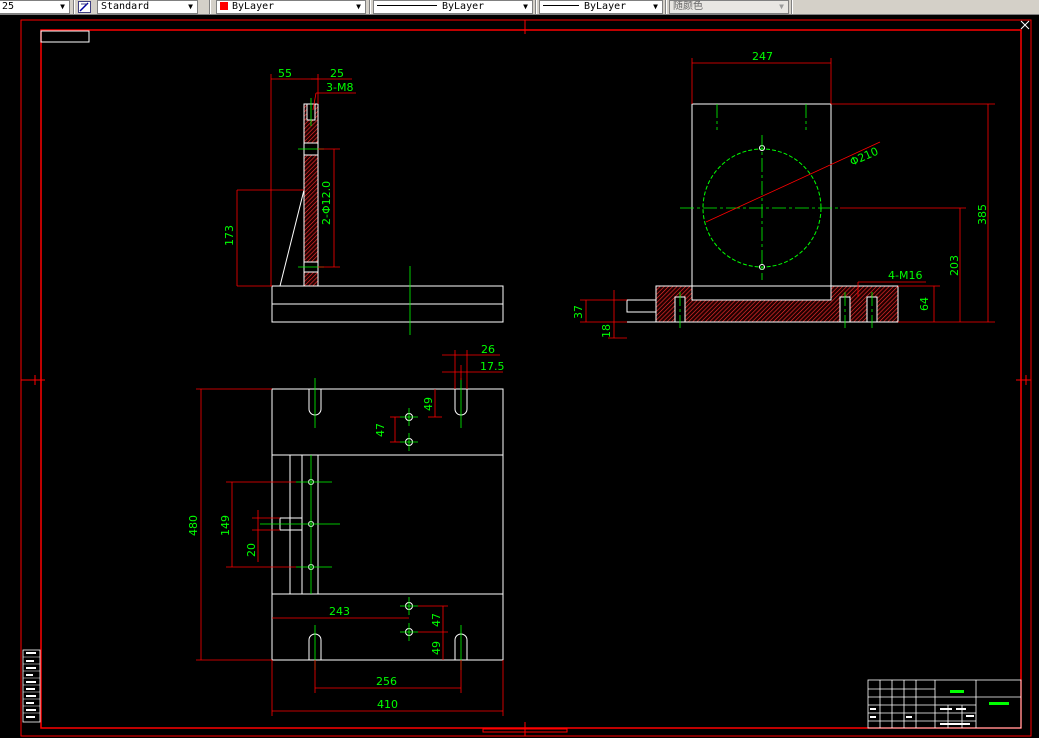 The width and height of the screenshot is (1039, 738). I want to click on dim-256: 256, so click(386, 681).